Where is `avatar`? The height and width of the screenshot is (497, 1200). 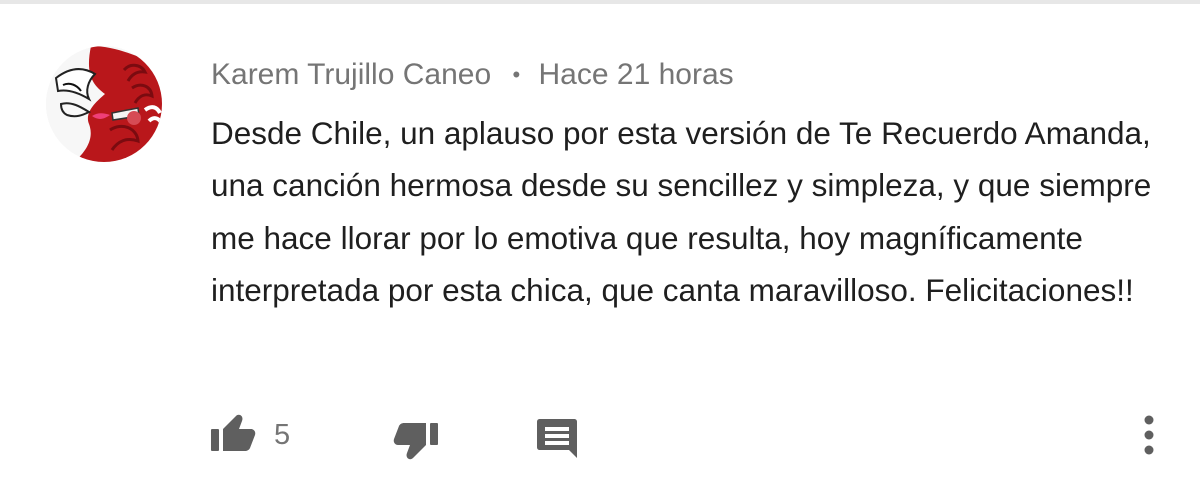
avatar is located at coordinates (104, 104).